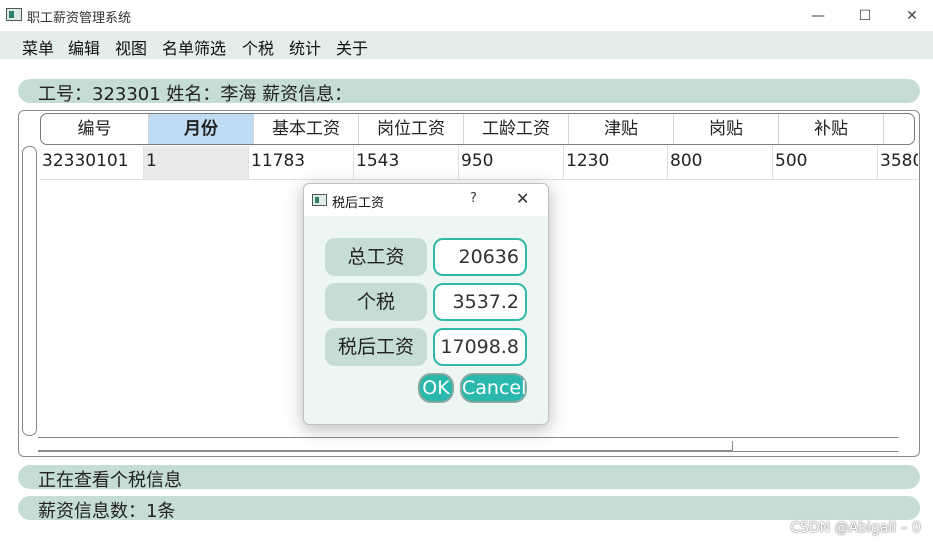 This screenshot has height=548, width=933. I want to click on cell-base-salary: 11783, so click(301, 162).